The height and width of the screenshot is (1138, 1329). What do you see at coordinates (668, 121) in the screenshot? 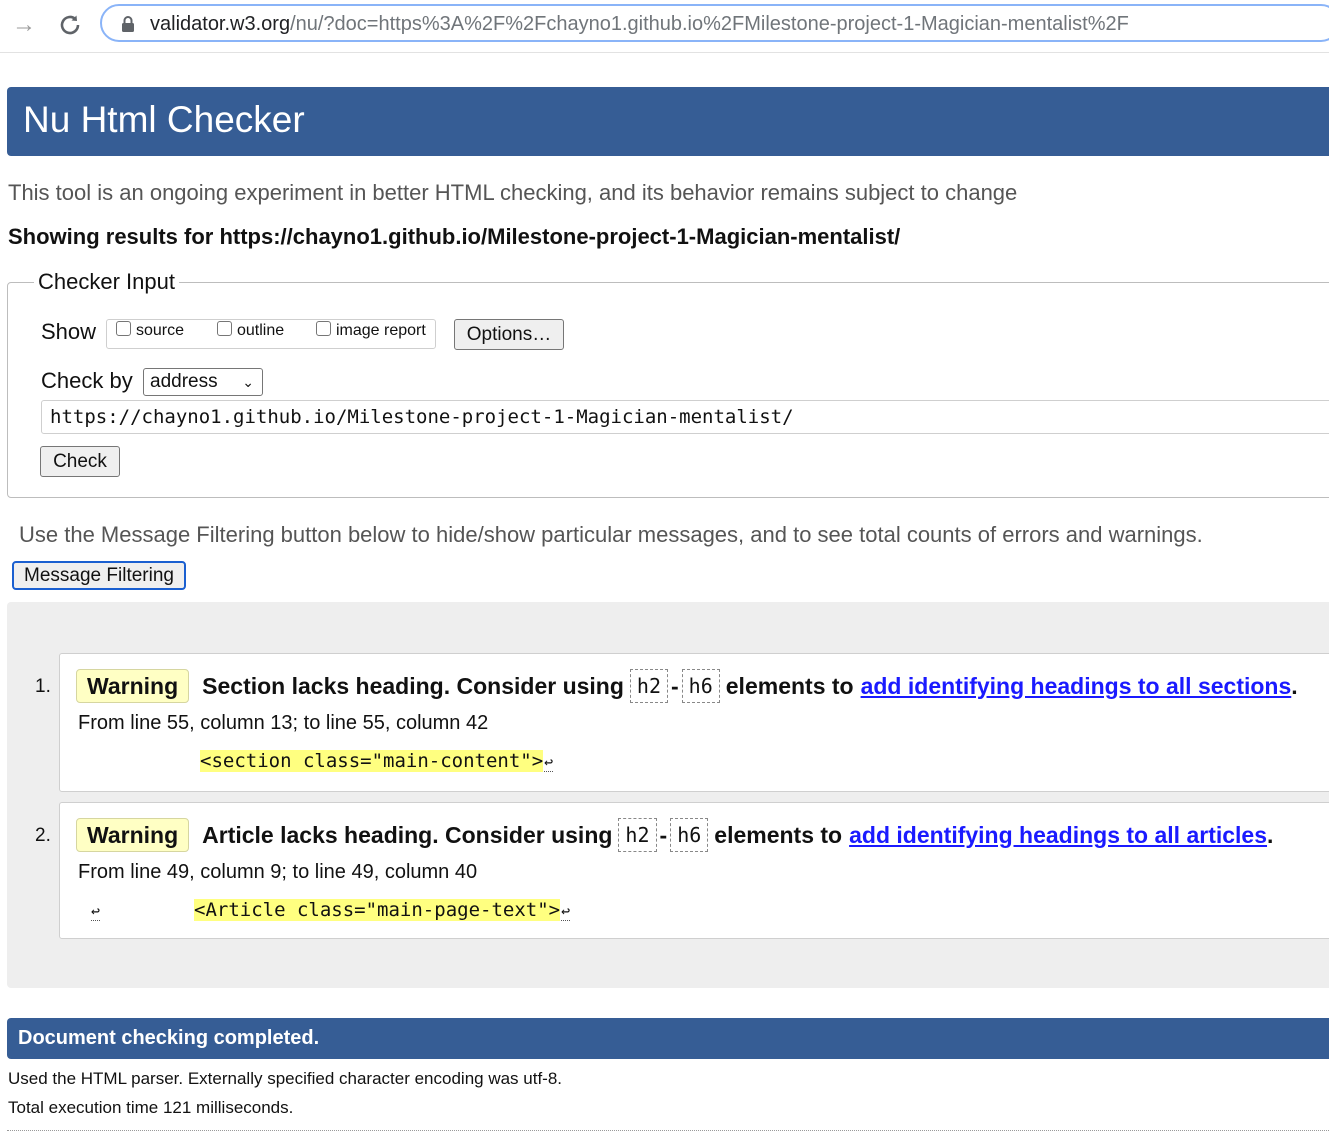
I see `title-banner: Nu Html Checker` at bounding box center [668, 121].